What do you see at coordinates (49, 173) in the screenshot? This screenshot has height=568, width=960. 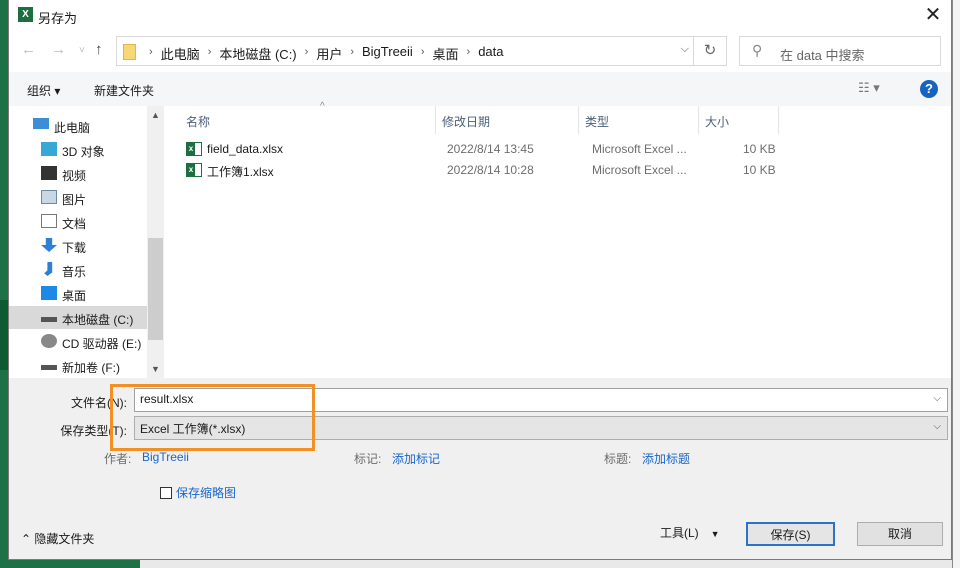 I see `video-icon` at bounding box center [49, 173].